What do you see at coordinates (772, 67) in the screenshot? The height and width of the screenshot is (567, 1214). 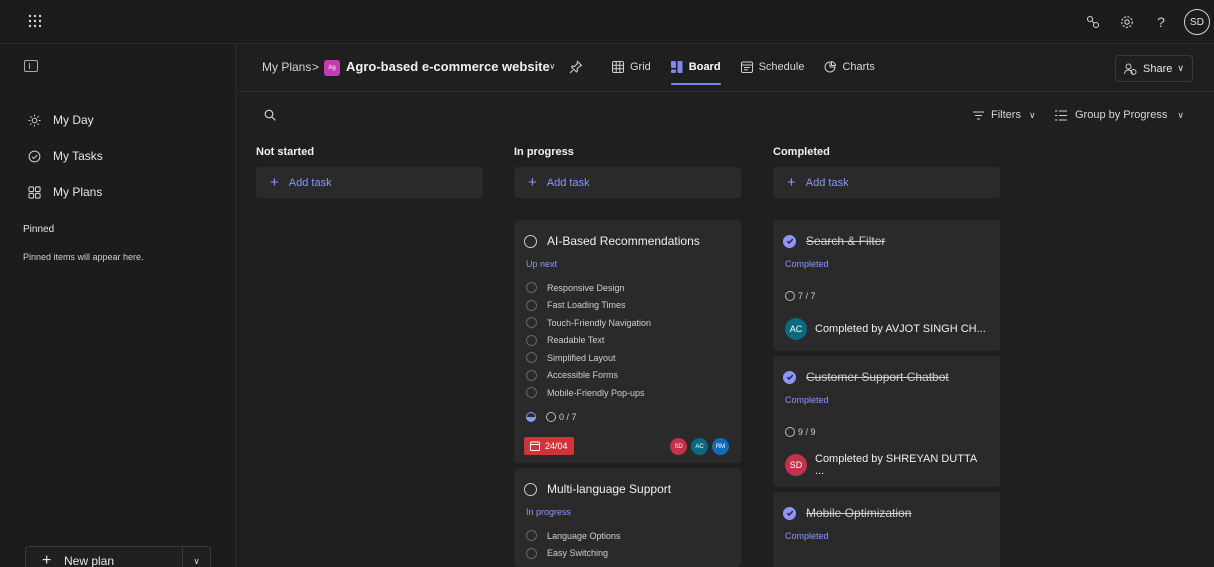 I see `tab-schedule: Schedule` at bounding box center [772, 67].